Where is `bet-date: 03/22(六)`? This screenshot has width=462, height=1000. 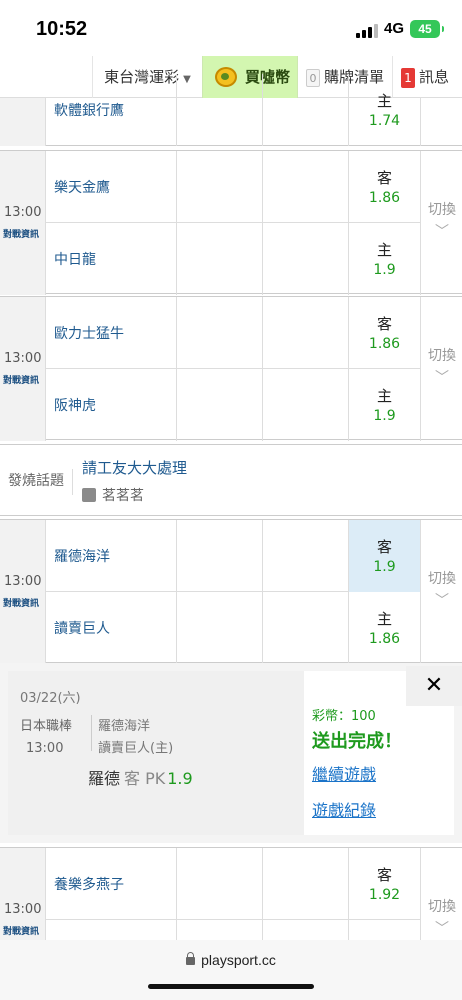
bet-date: 03/22(六) is located at coordinates (50, 698).